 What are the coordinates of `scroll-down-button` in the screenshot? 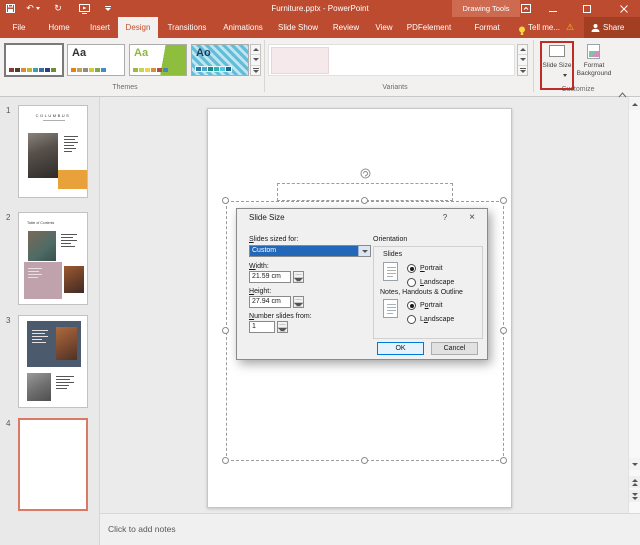 It's located at (634, 464).